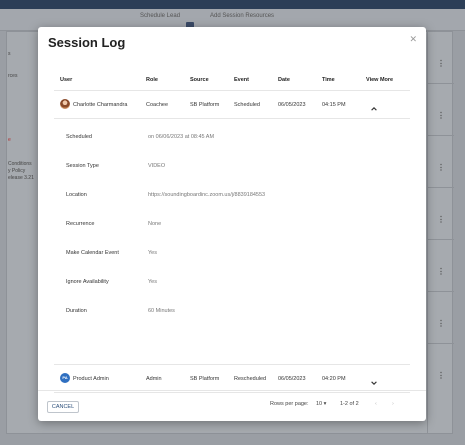 This screenshot has height=445, width=465. Describe the element at coordinates (66, 80) in the screenshot. I see `header-user: User` at that location.